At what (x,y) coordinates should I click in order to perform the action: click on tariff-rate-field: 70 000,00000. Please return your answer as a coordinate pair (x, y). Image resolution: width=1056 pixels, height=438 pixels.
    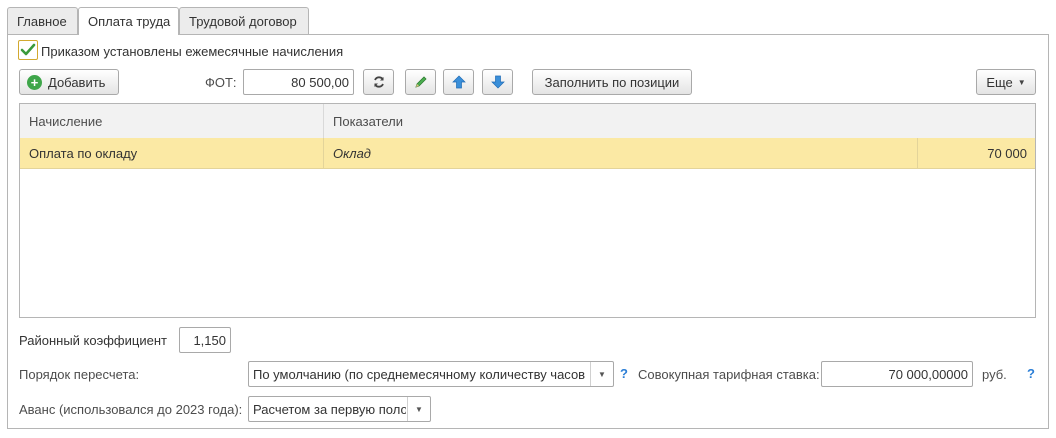
    Looking at the image, I should click on (897, 374).